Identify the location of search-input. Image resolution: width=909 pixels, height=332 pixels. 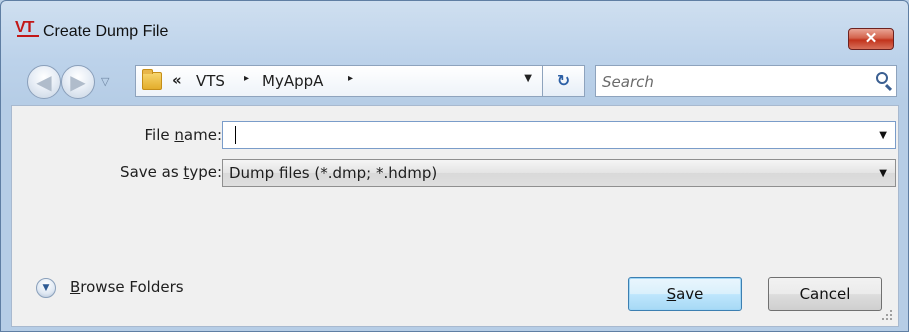
(727, 82).